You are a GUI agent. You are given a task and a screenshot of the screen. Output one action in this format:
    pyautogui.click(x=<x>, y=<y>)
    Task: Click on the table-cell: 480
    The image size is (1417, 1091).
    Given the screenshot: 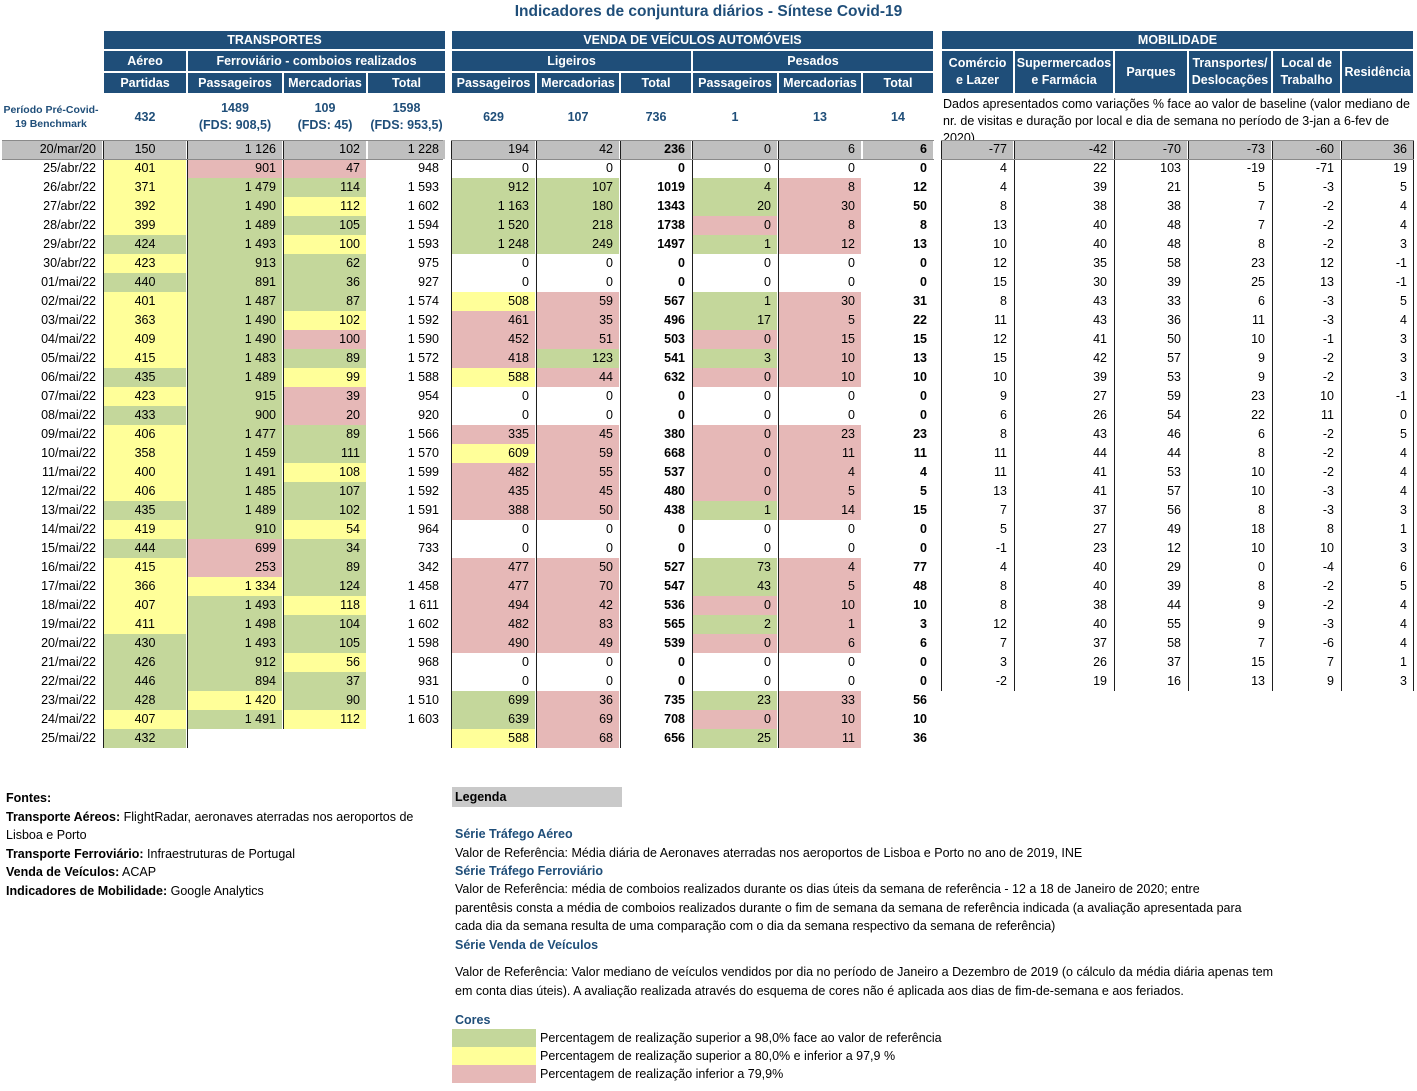 What is the action you would take?
    pyautogui.click(x=674, y=491)
    